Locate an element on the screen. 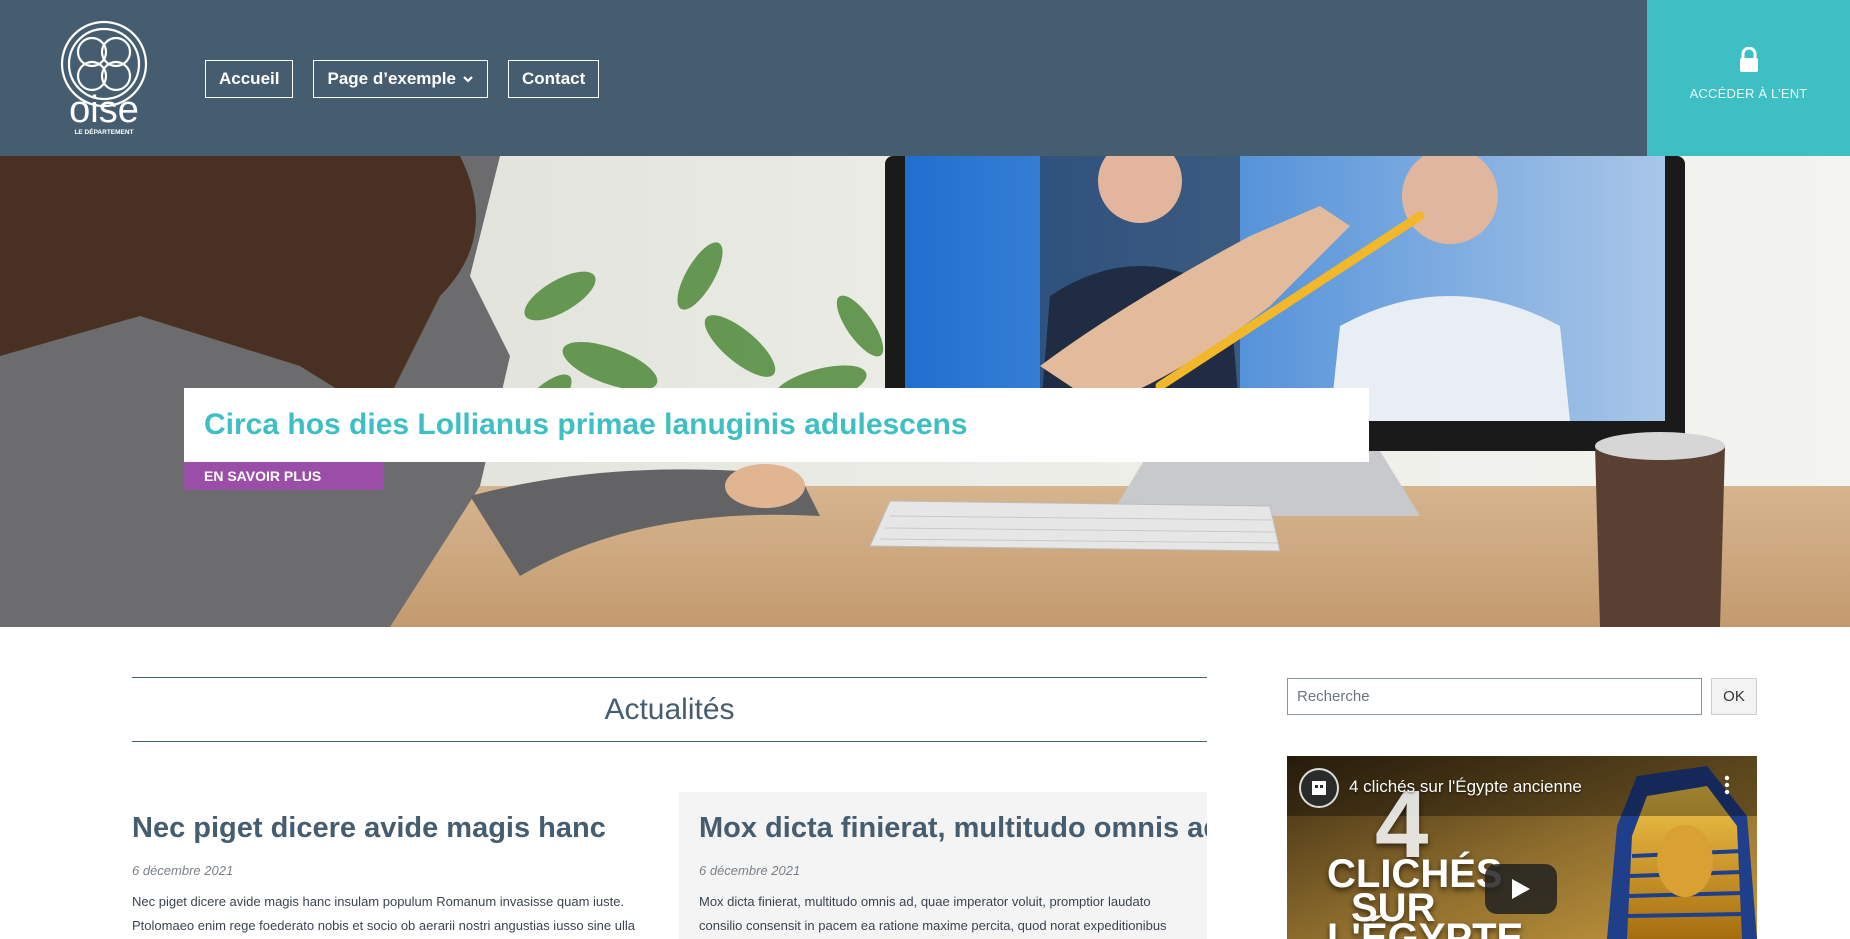 The width and height of the screenshot is (1850, 939). main-nav: Accueil Page d’exemple Contact is located at coordinates (402, 79).